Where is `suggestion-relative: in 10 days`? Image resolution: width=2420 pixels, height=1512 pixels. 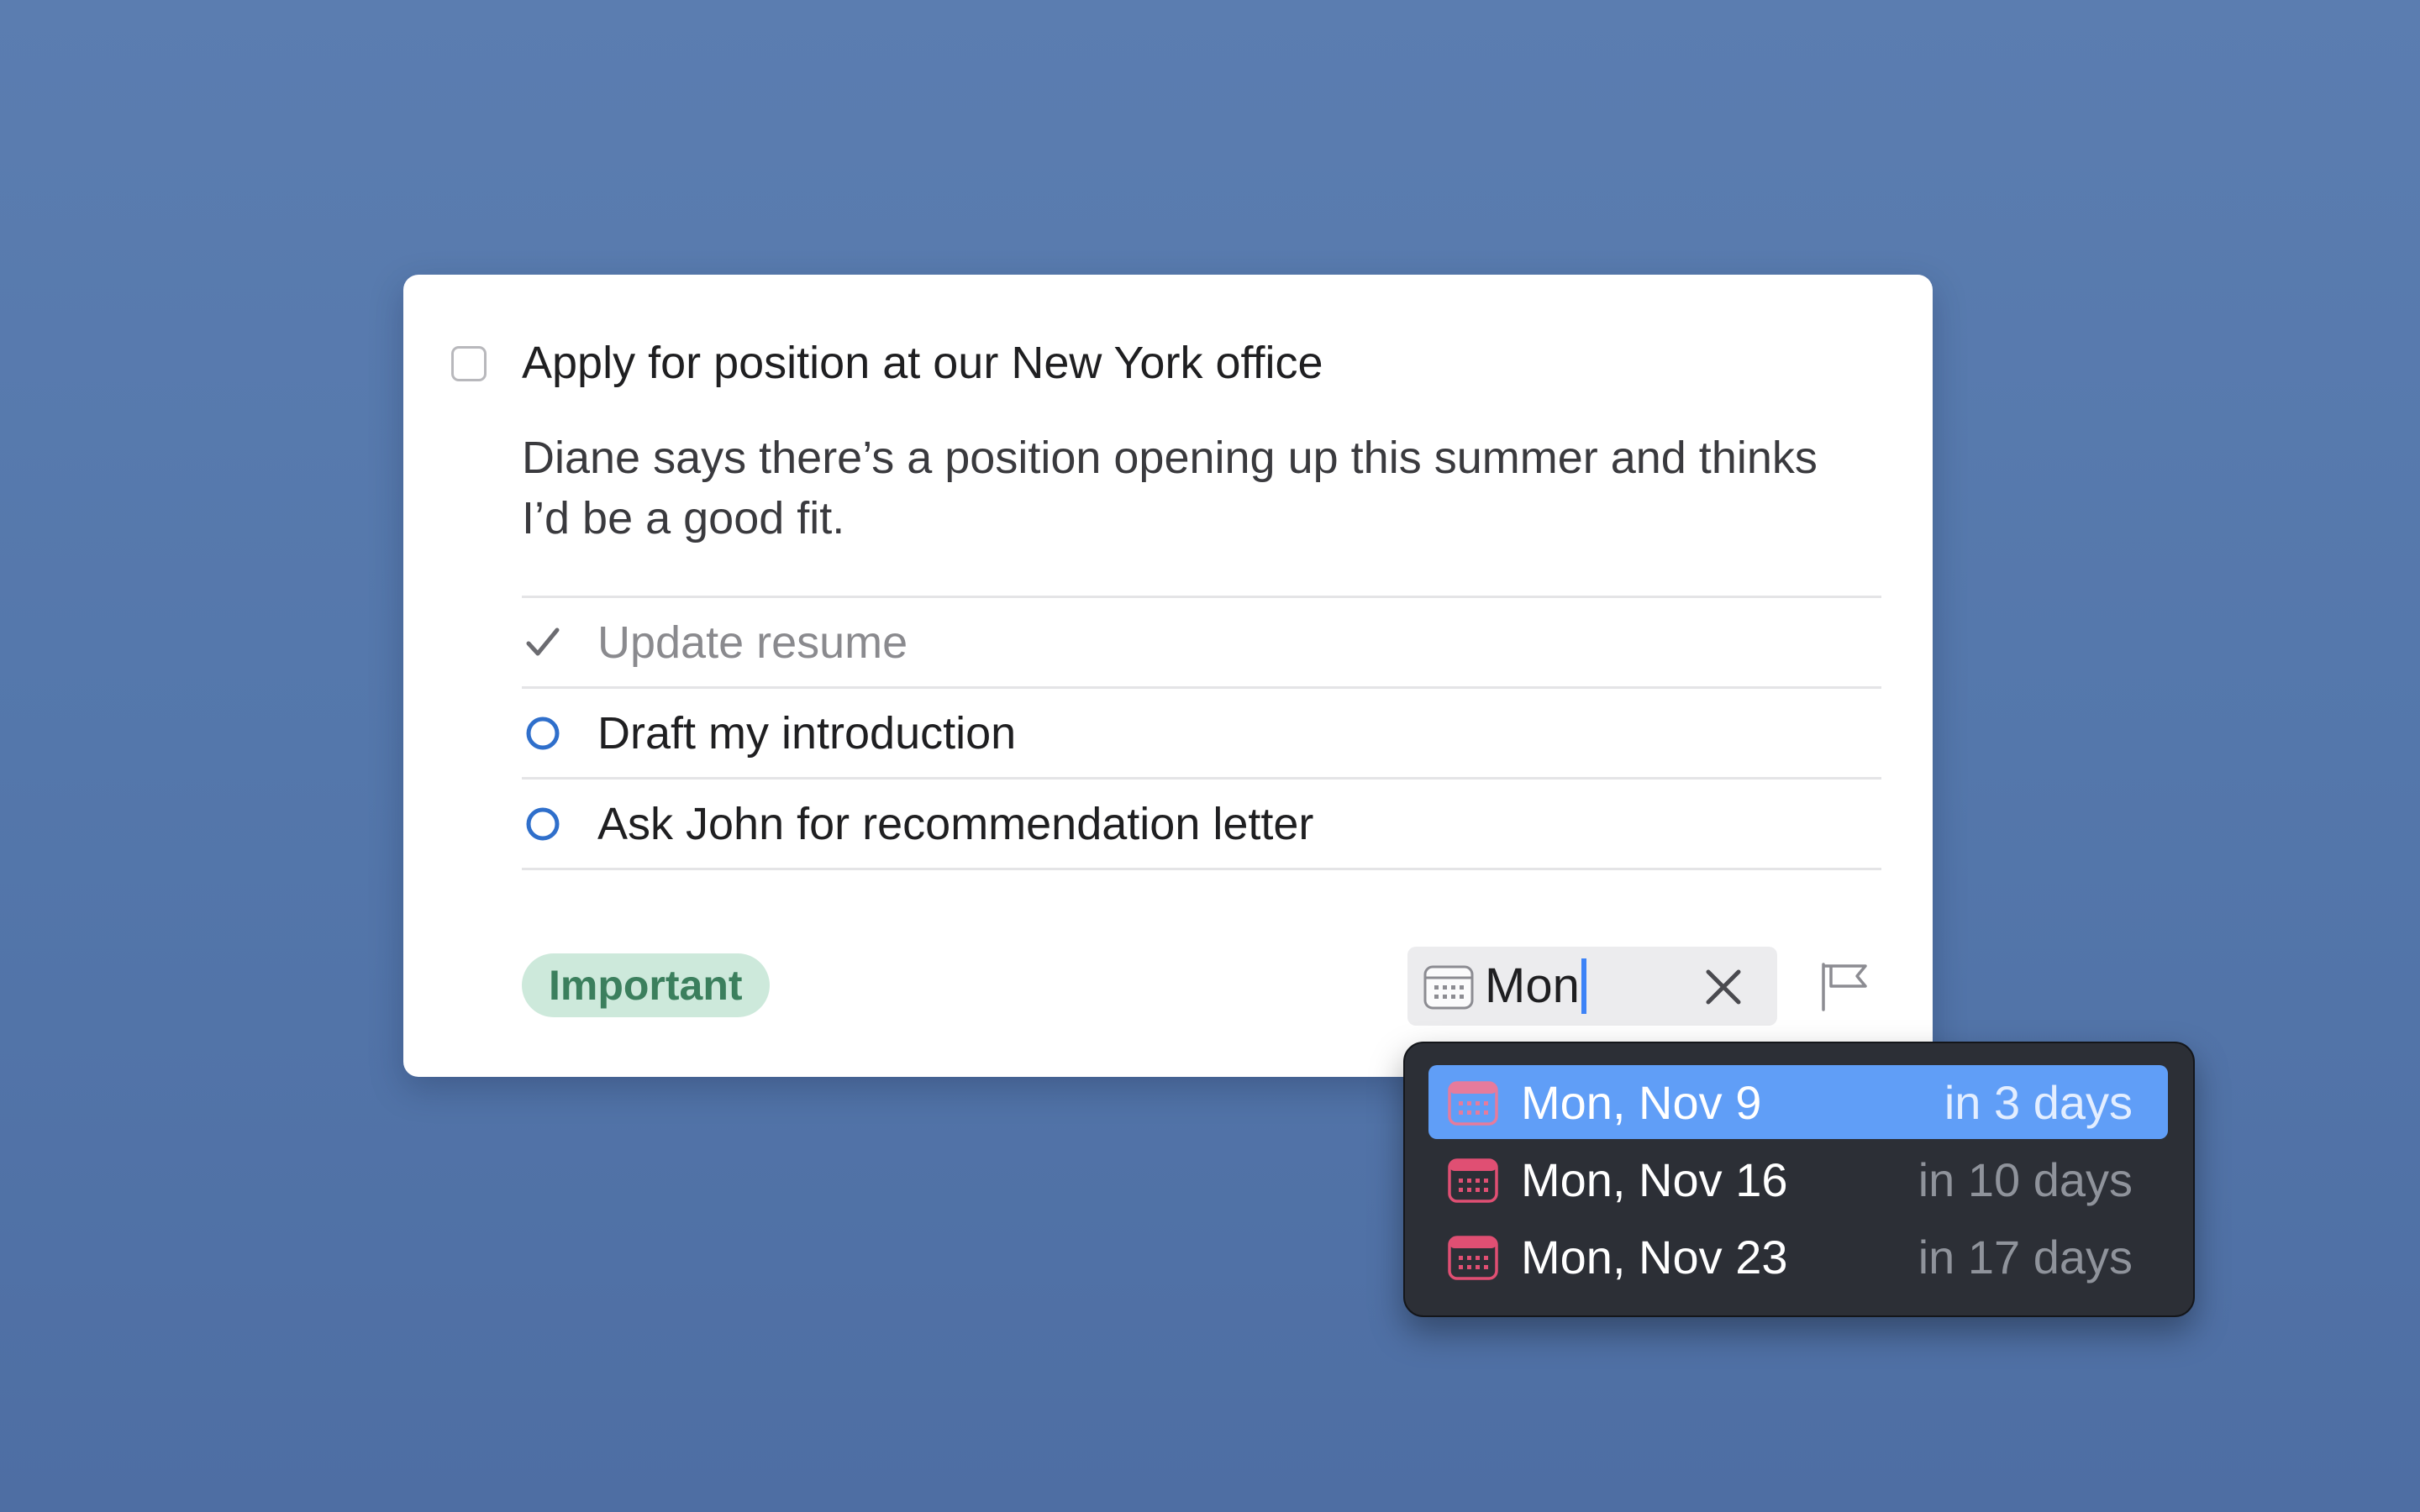 suggestion-relative: in 10 days is located at coordinates (2026, 1179).